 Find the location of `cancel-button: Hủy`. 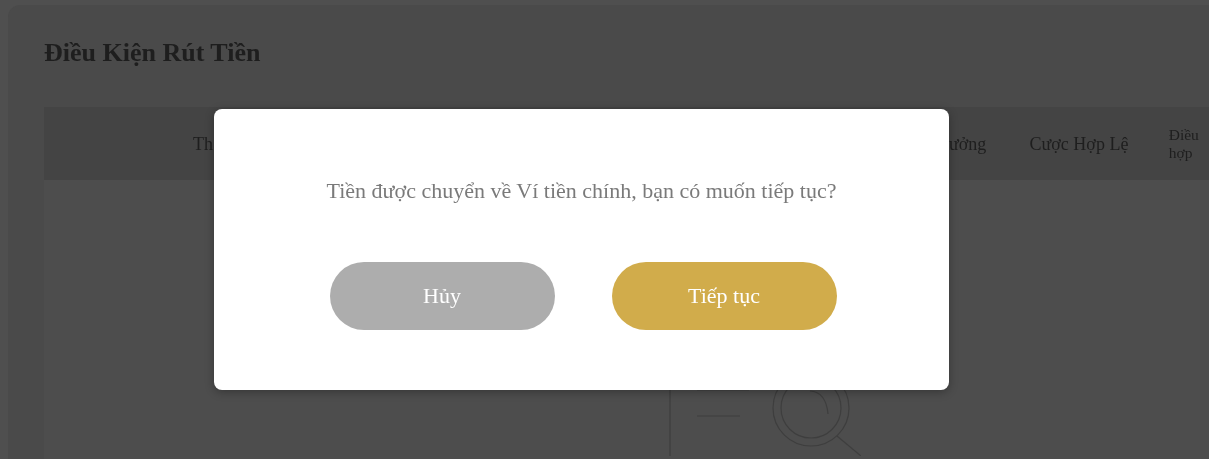

cancel-button: Hủy is located at coordinates (442, 296).